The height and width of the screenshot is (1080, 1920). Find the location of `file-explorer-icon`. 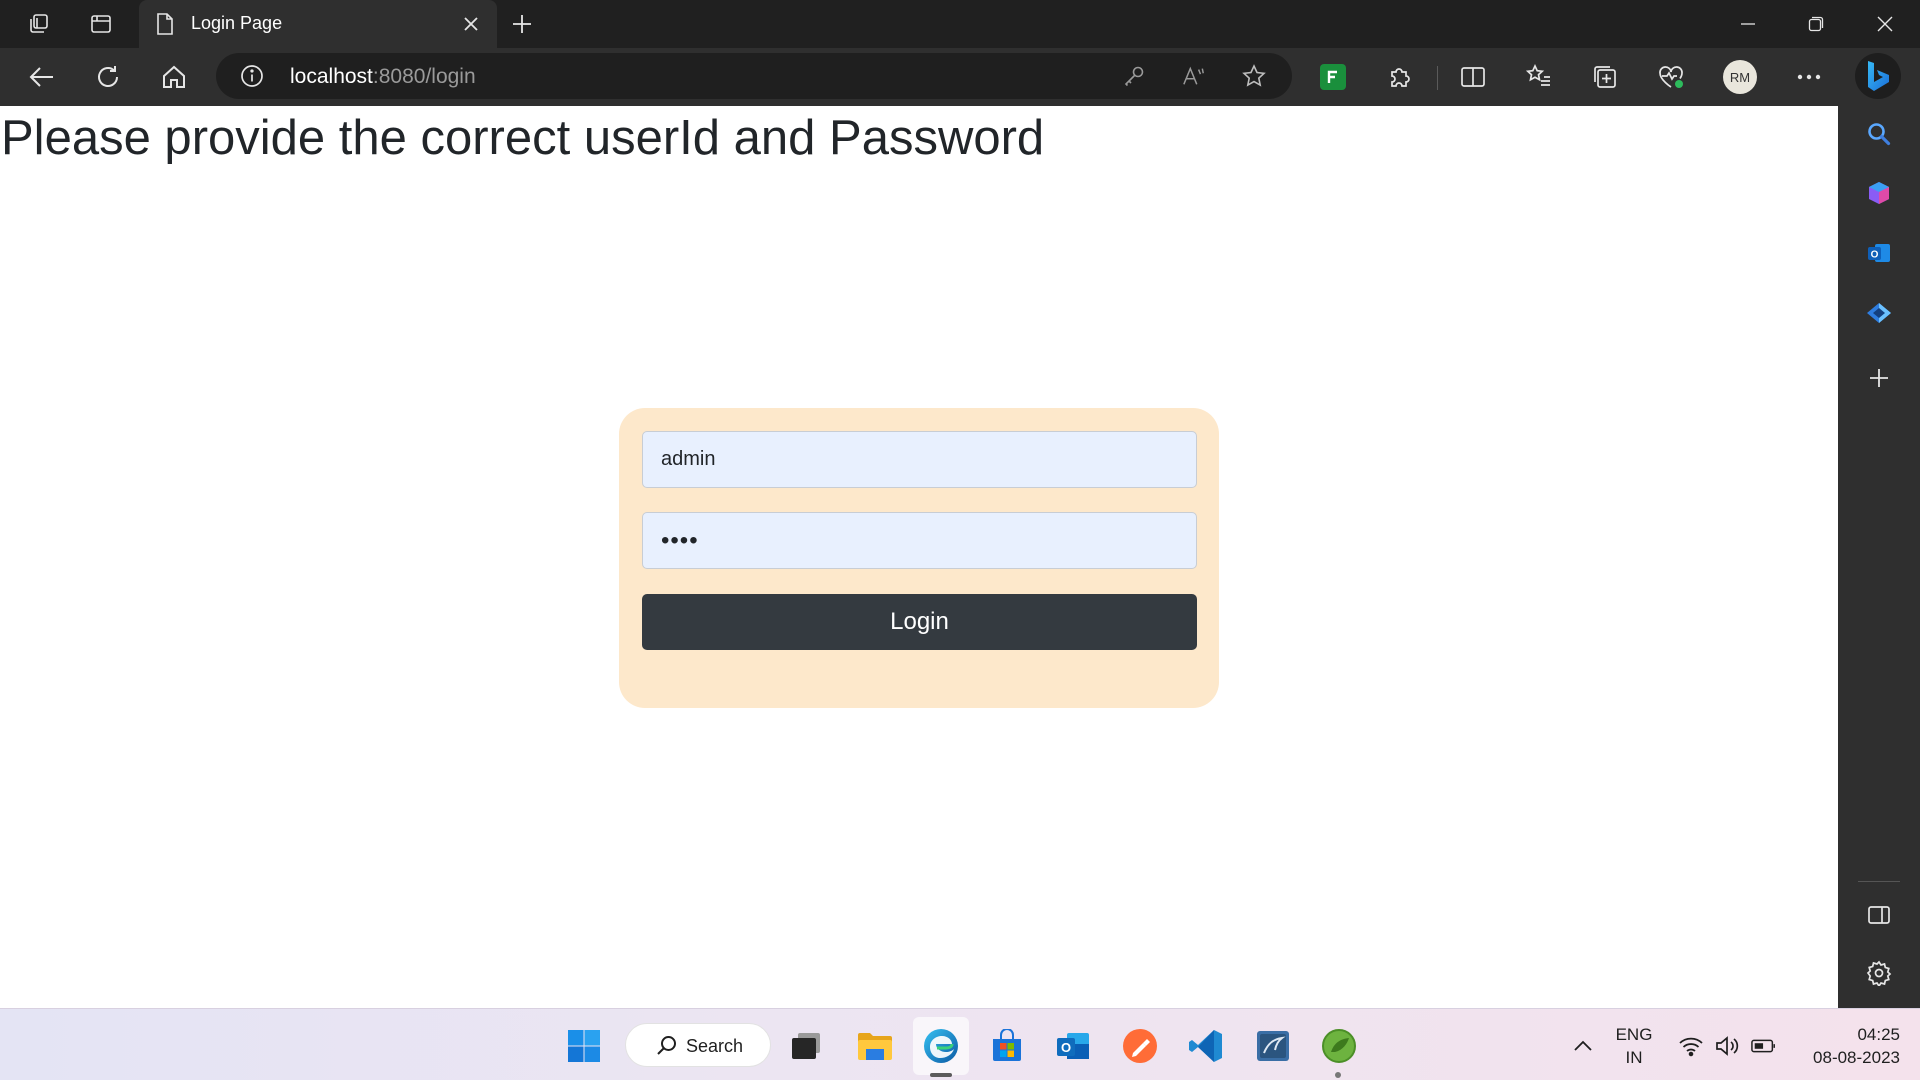

file-explorer-icon is located at coordinates (875, 1046).